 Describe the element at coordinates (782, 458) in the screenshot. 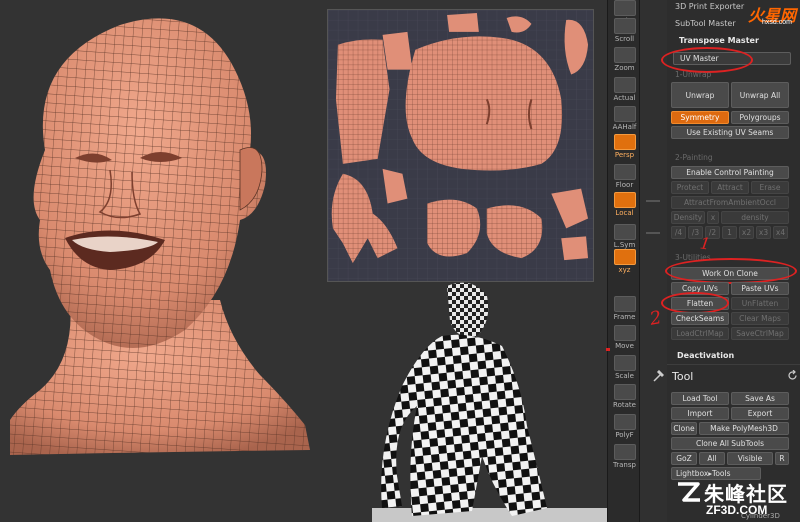

I see `goz-r-button: R` at that location.